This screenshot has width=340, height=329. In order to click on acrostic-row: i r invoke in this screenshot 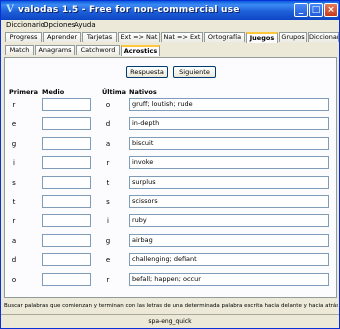, I will do `click(170, 163)`.